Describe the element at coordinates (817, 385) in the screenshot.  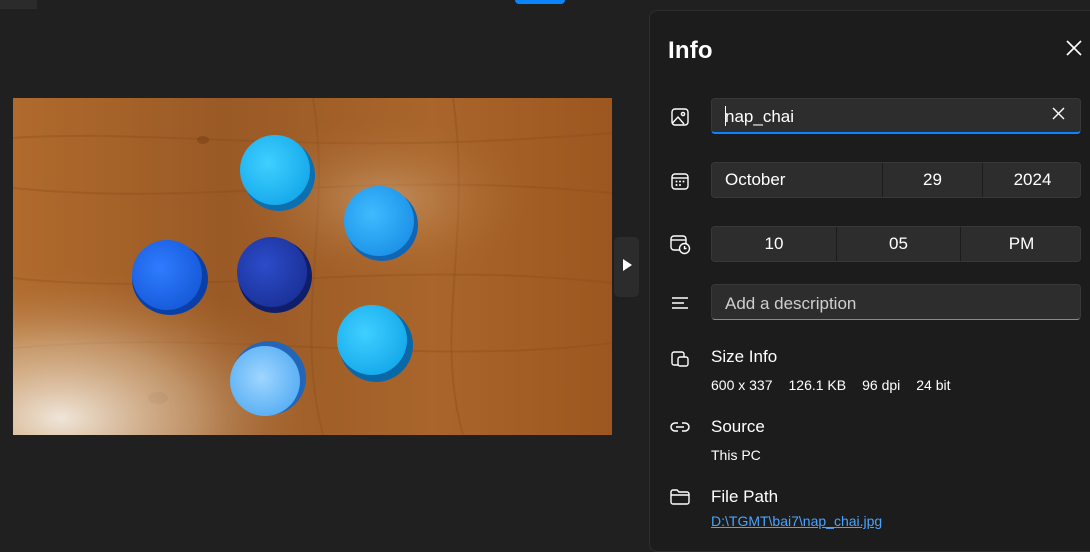
I see `file-size: 126.1 KB` at that location.